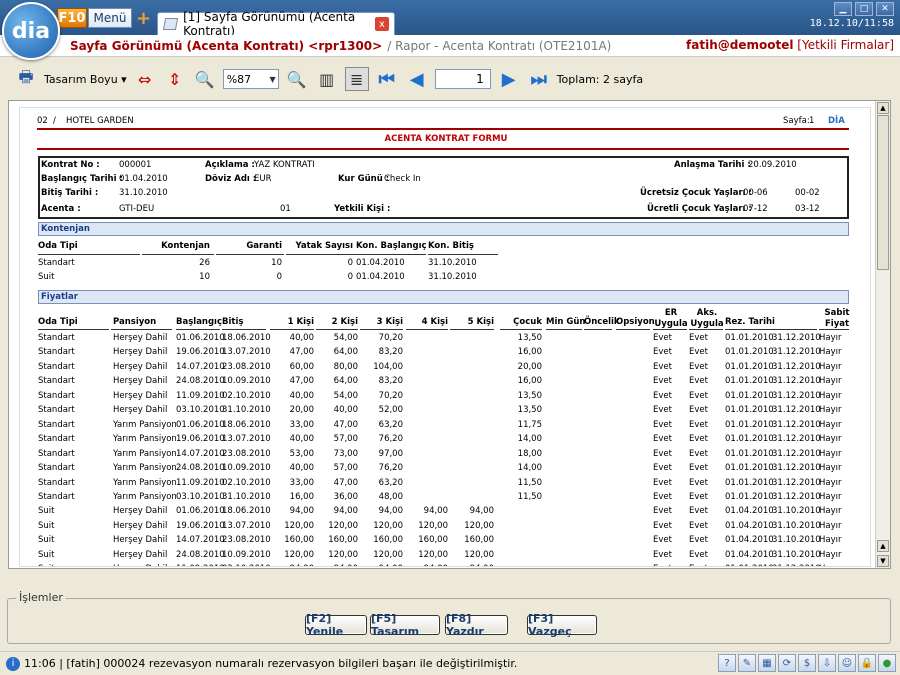  Describe the element at coordinates (200, 381) in the screenshot. I see `fiyatlar-cell: 24.08.2010` at that location.